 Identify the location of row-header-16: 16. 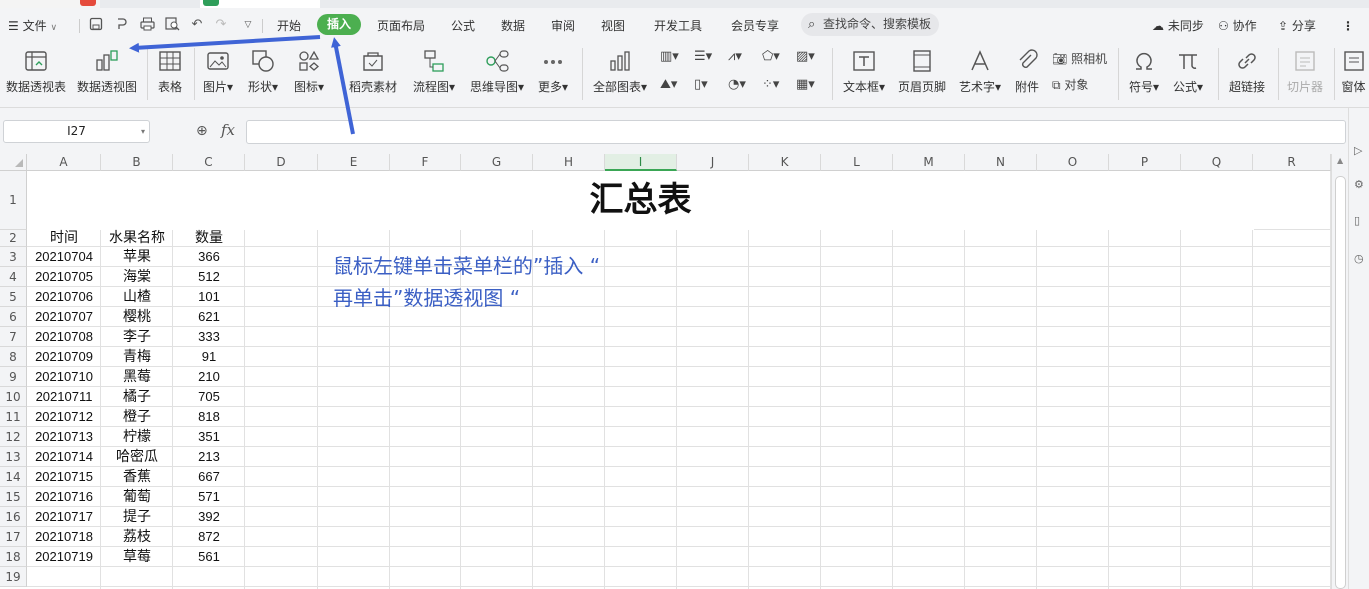
(13, 517).